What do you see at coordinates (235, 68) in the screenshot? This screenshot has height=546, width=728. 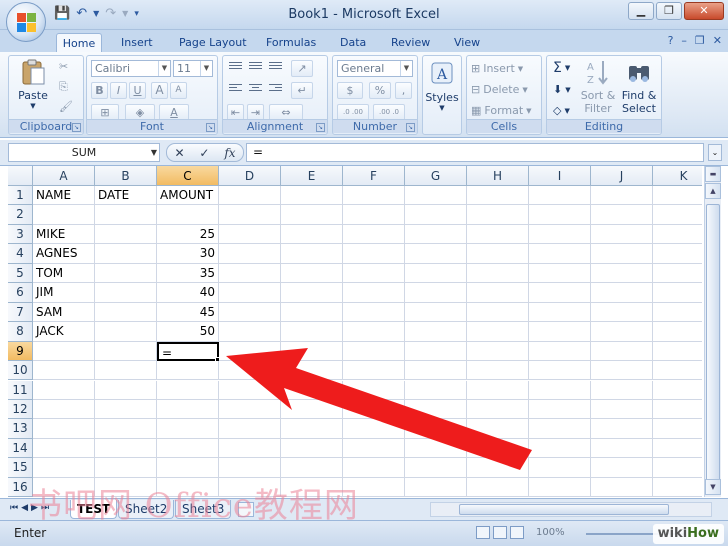 I see `align-top-icon` at bounding box center [235, 68].